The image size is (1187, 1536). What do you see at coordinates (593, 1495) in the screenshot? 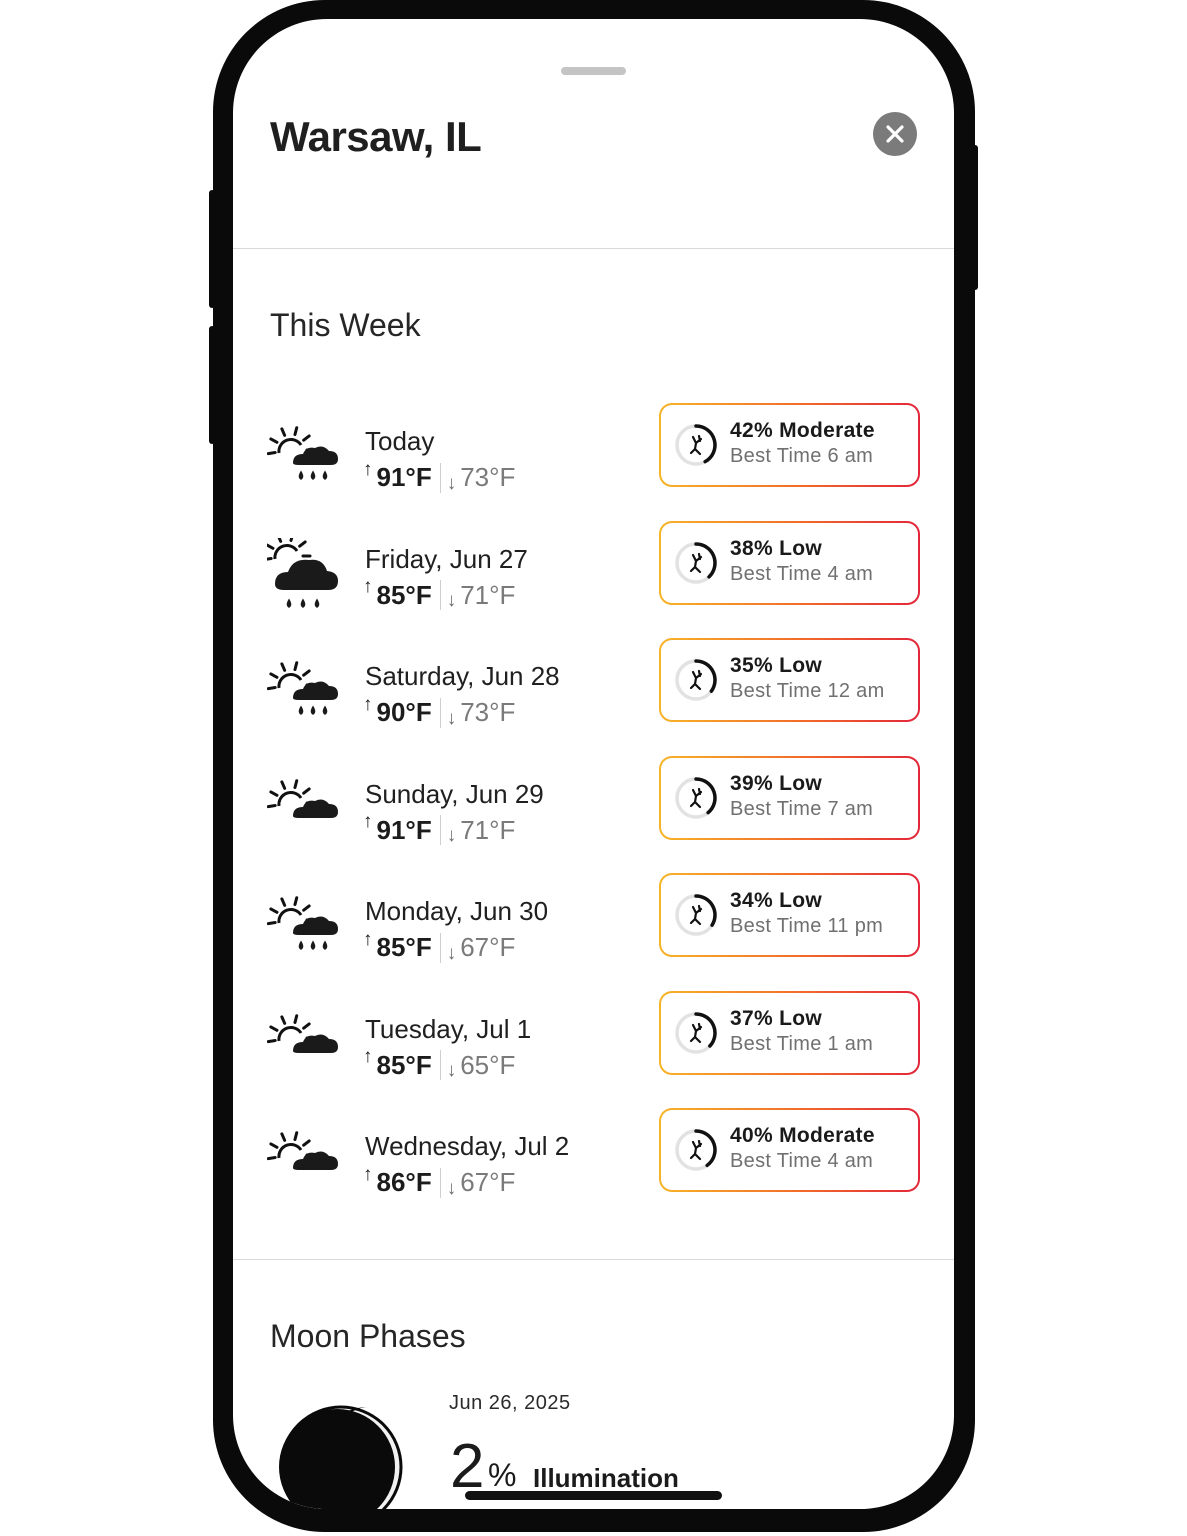
I see `home-indicator` at bounding box center [593, 1495].